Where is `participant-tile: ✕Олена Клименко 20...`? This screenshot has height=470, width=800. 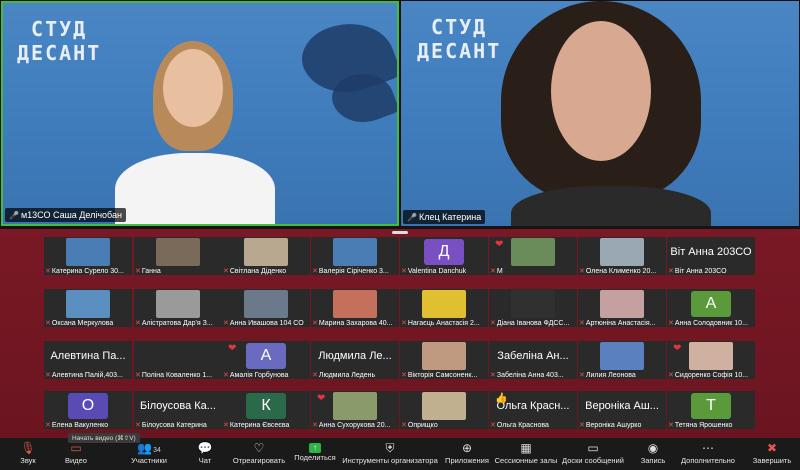
participant-tile: ✕Олена Клименко 20... is located at coordinates (622, 256).